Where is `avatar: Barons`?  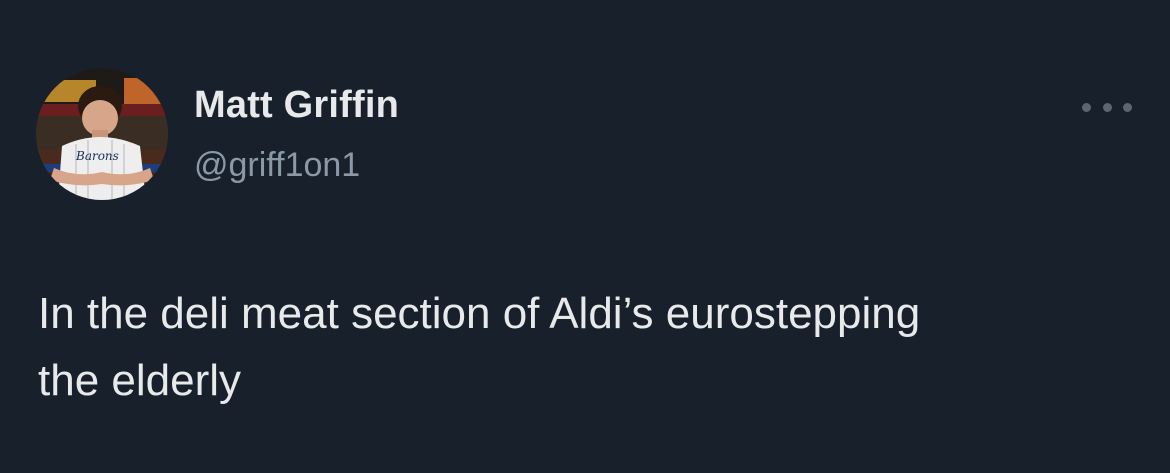
avatar: Barons is located at coordinates (102, 134).